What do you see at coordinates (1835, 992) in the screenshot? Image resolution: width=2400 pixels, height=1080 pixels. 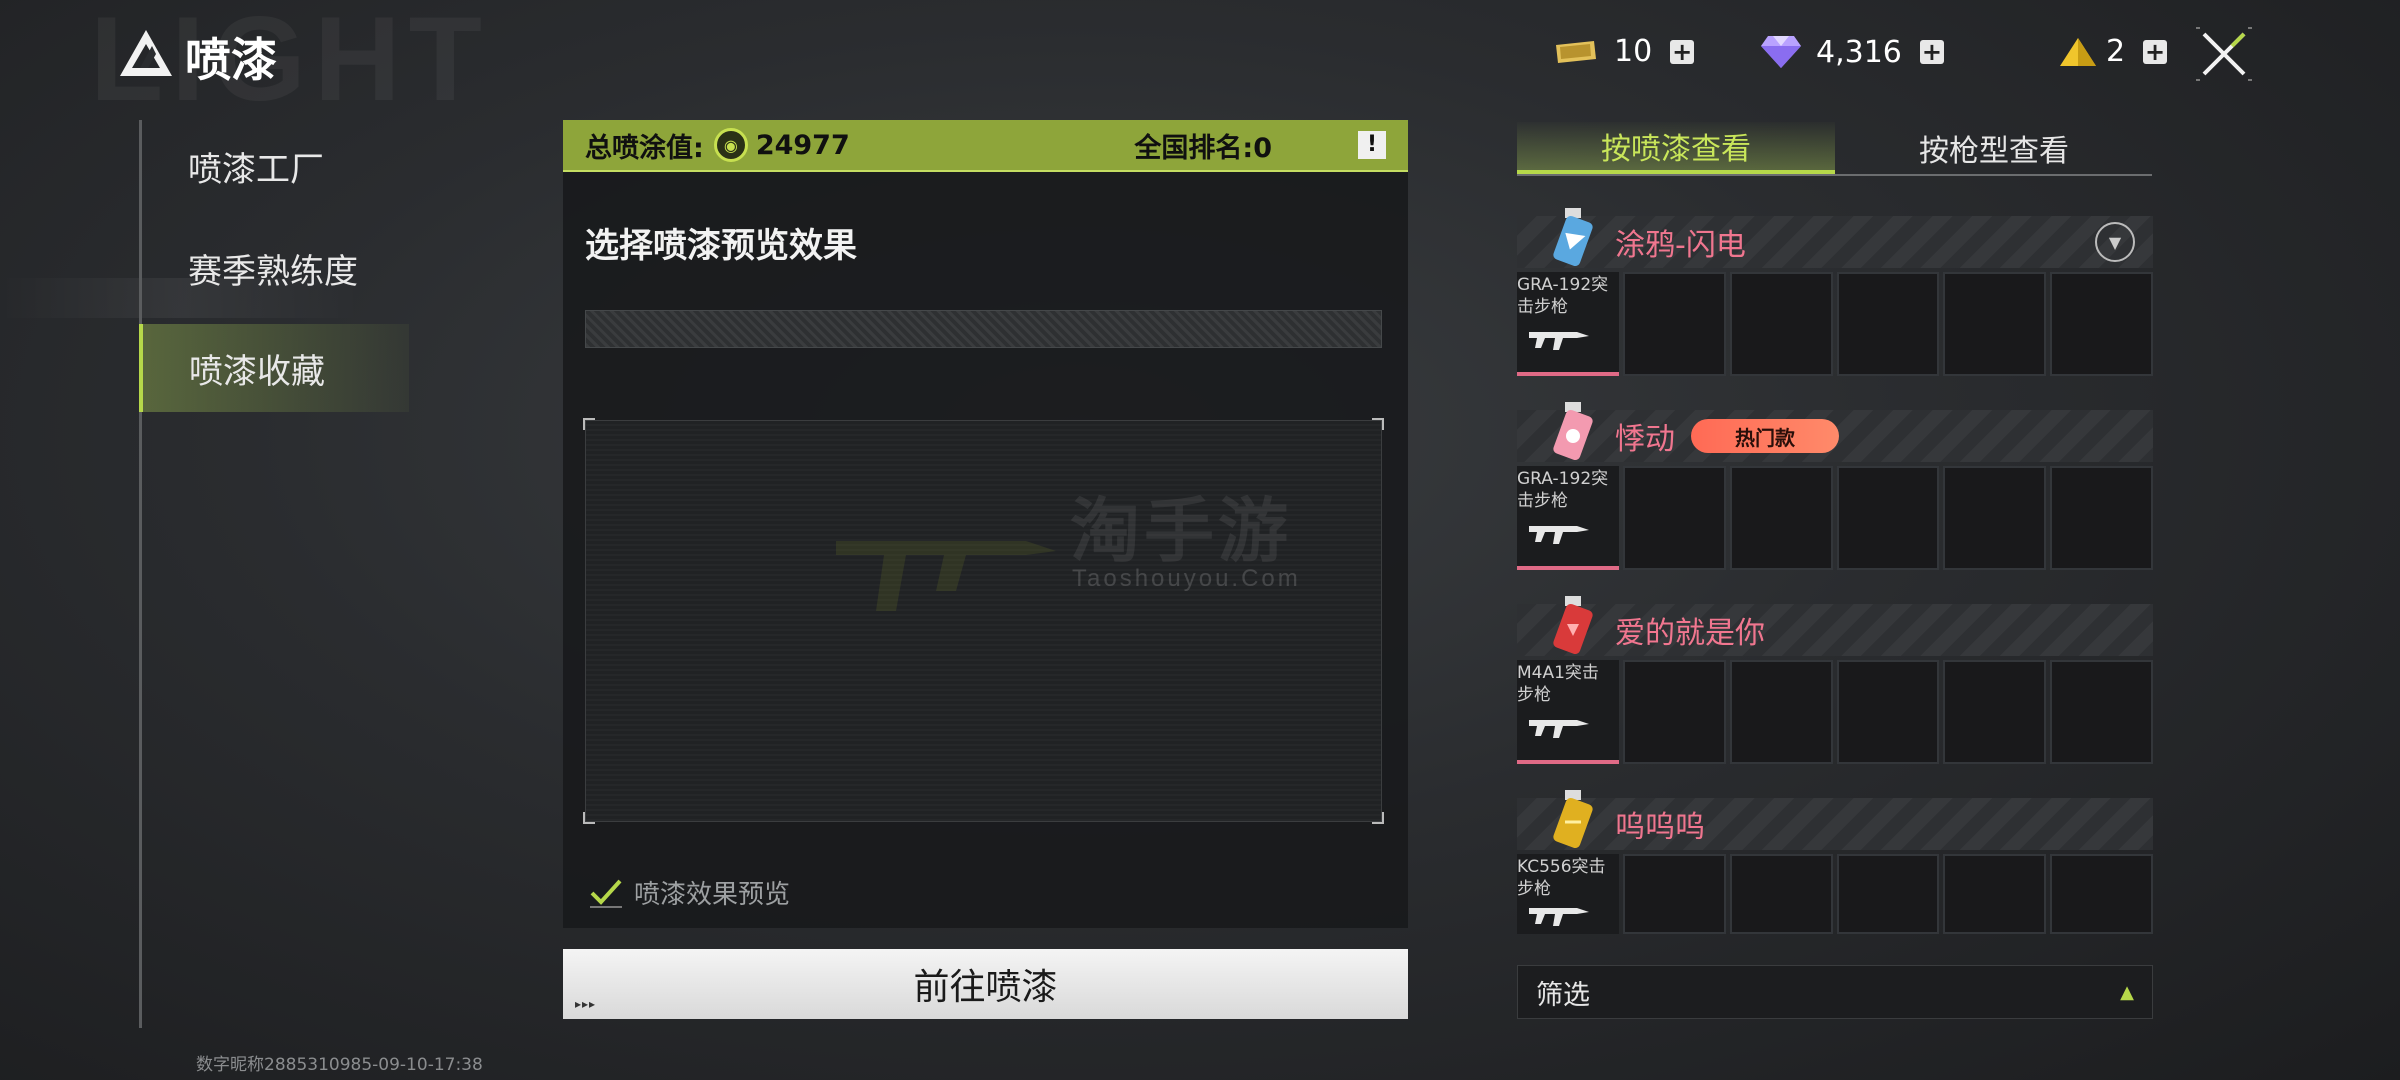 I see `filter-dropdown: 筛选 ▲` at bounding box center [1835, 992].